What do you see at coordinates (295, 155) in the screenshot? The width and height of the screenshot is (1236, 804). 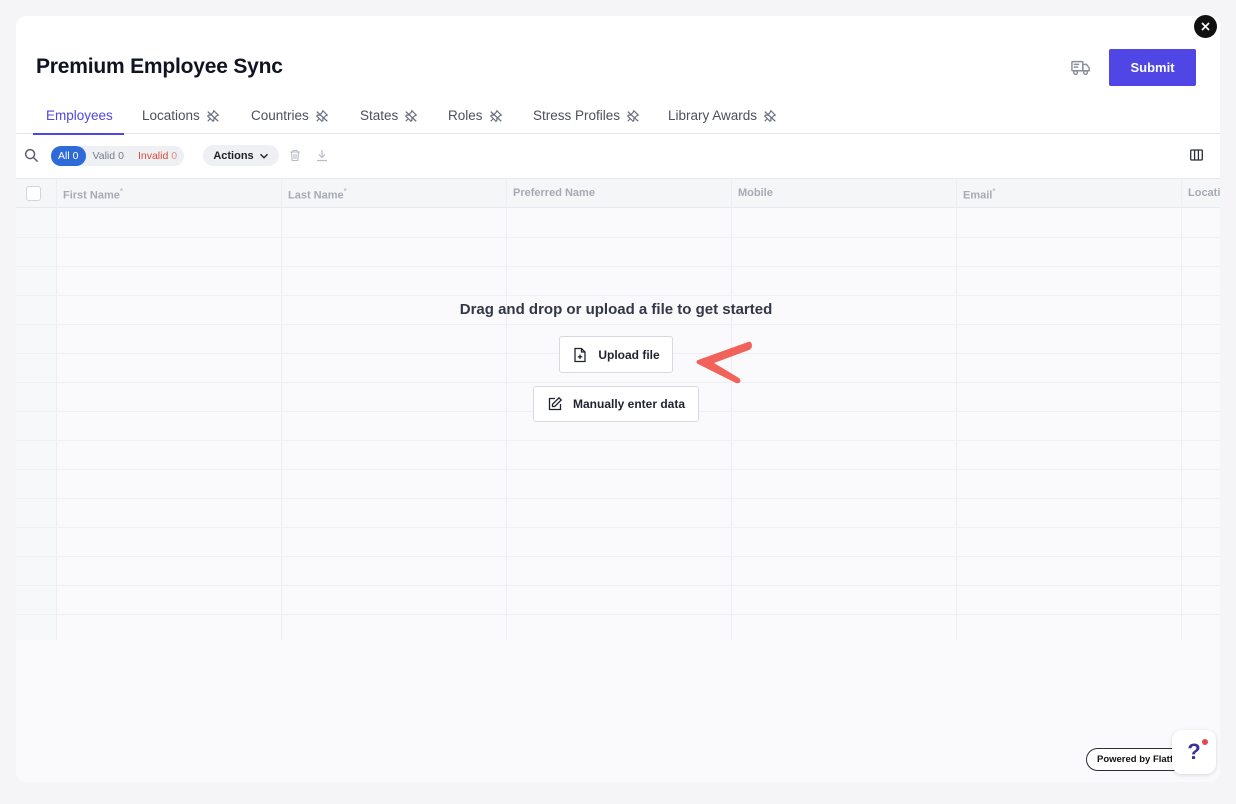 I see `trash-icon` at bounding box center [295, 155].